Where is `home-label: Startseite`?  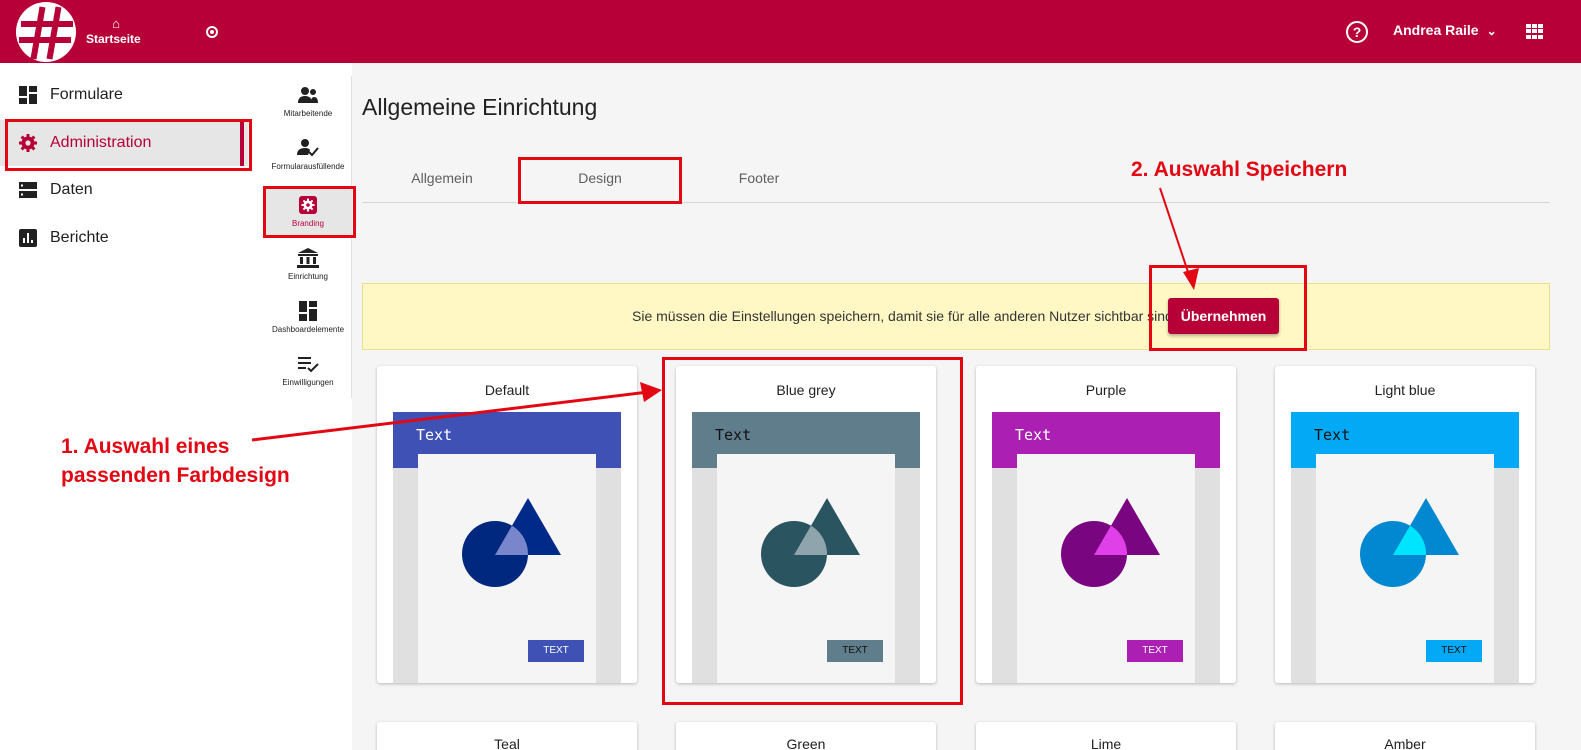
home-label: Startseite is located at coordinates (113, 39).